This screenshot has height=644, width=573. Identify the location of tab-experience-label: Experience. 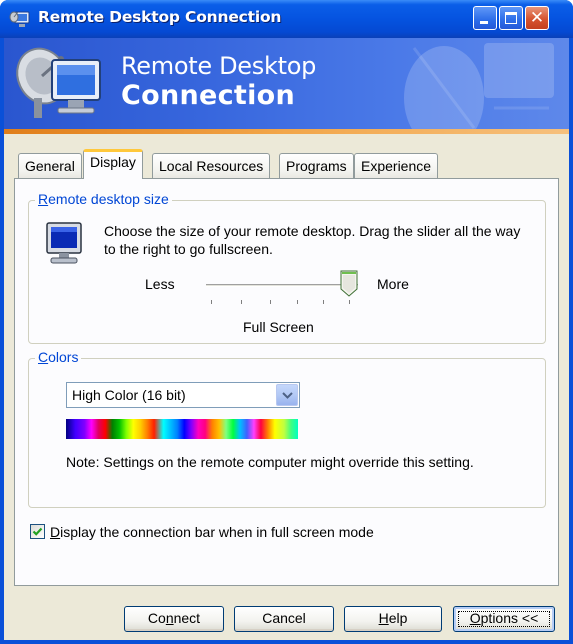
(396, 166).